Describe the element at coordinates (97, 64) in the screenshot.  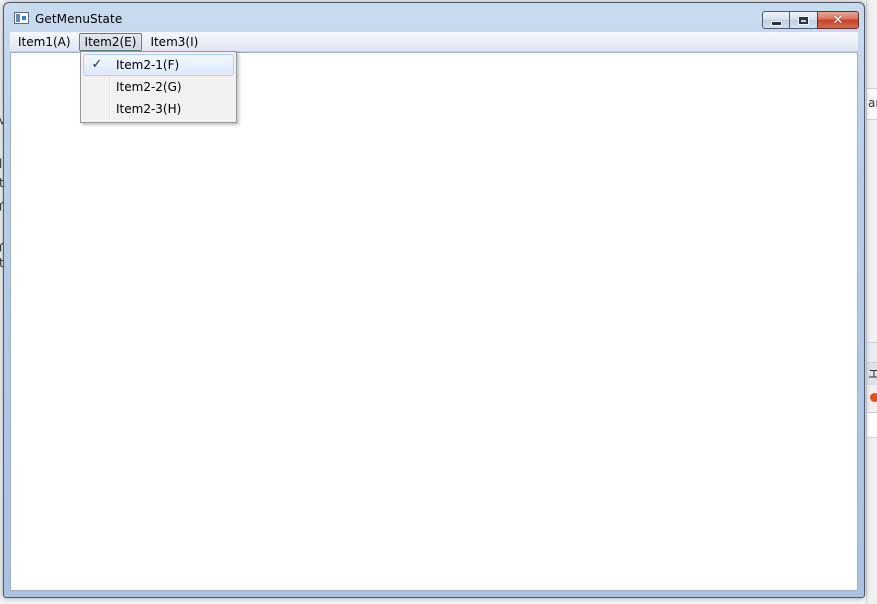
I see `check-icon: ✓` at that location.